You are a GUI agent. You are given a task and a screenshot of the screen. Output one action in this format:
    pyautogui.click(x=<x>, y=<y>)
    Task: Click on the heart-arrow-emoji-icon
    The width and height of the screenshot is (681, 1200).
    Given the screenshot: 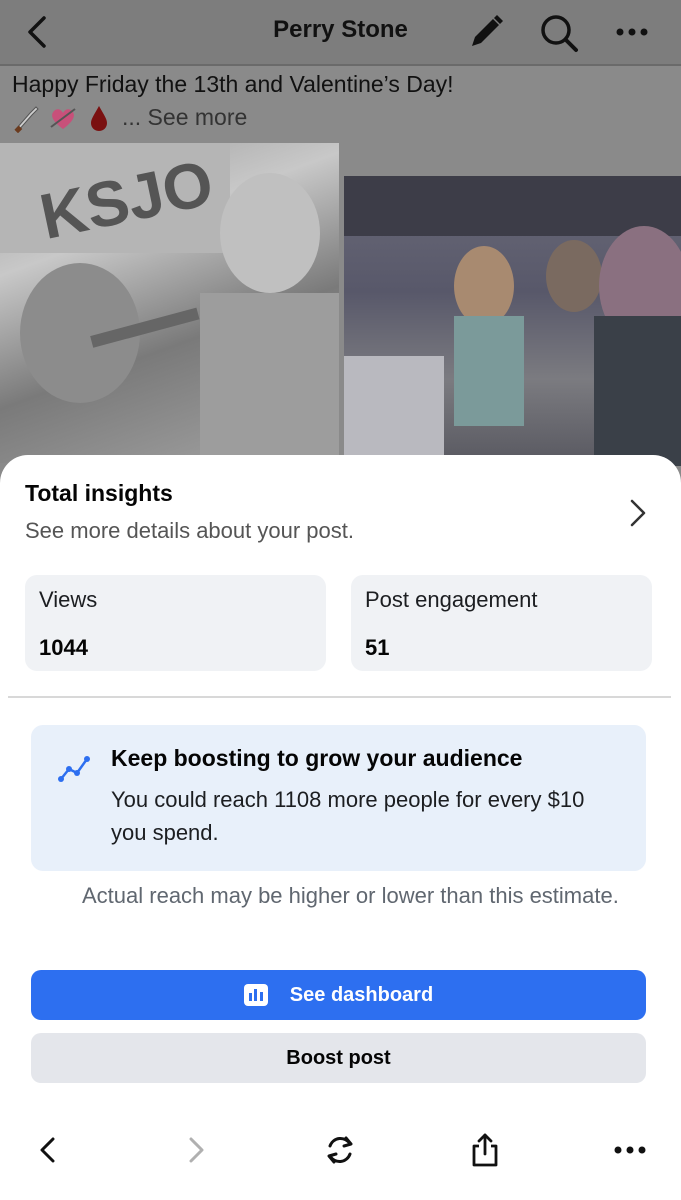 What is the action you would take?
    pyautogui.click(x=63, y=118)
    